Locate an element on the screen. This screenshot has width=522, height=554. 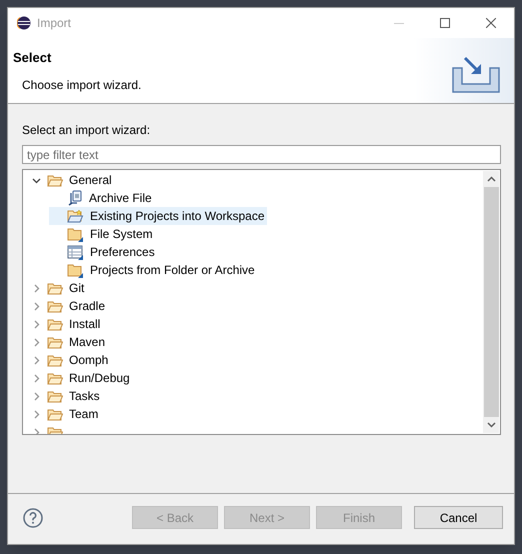
table-icon is located at coordinates (75, 252).